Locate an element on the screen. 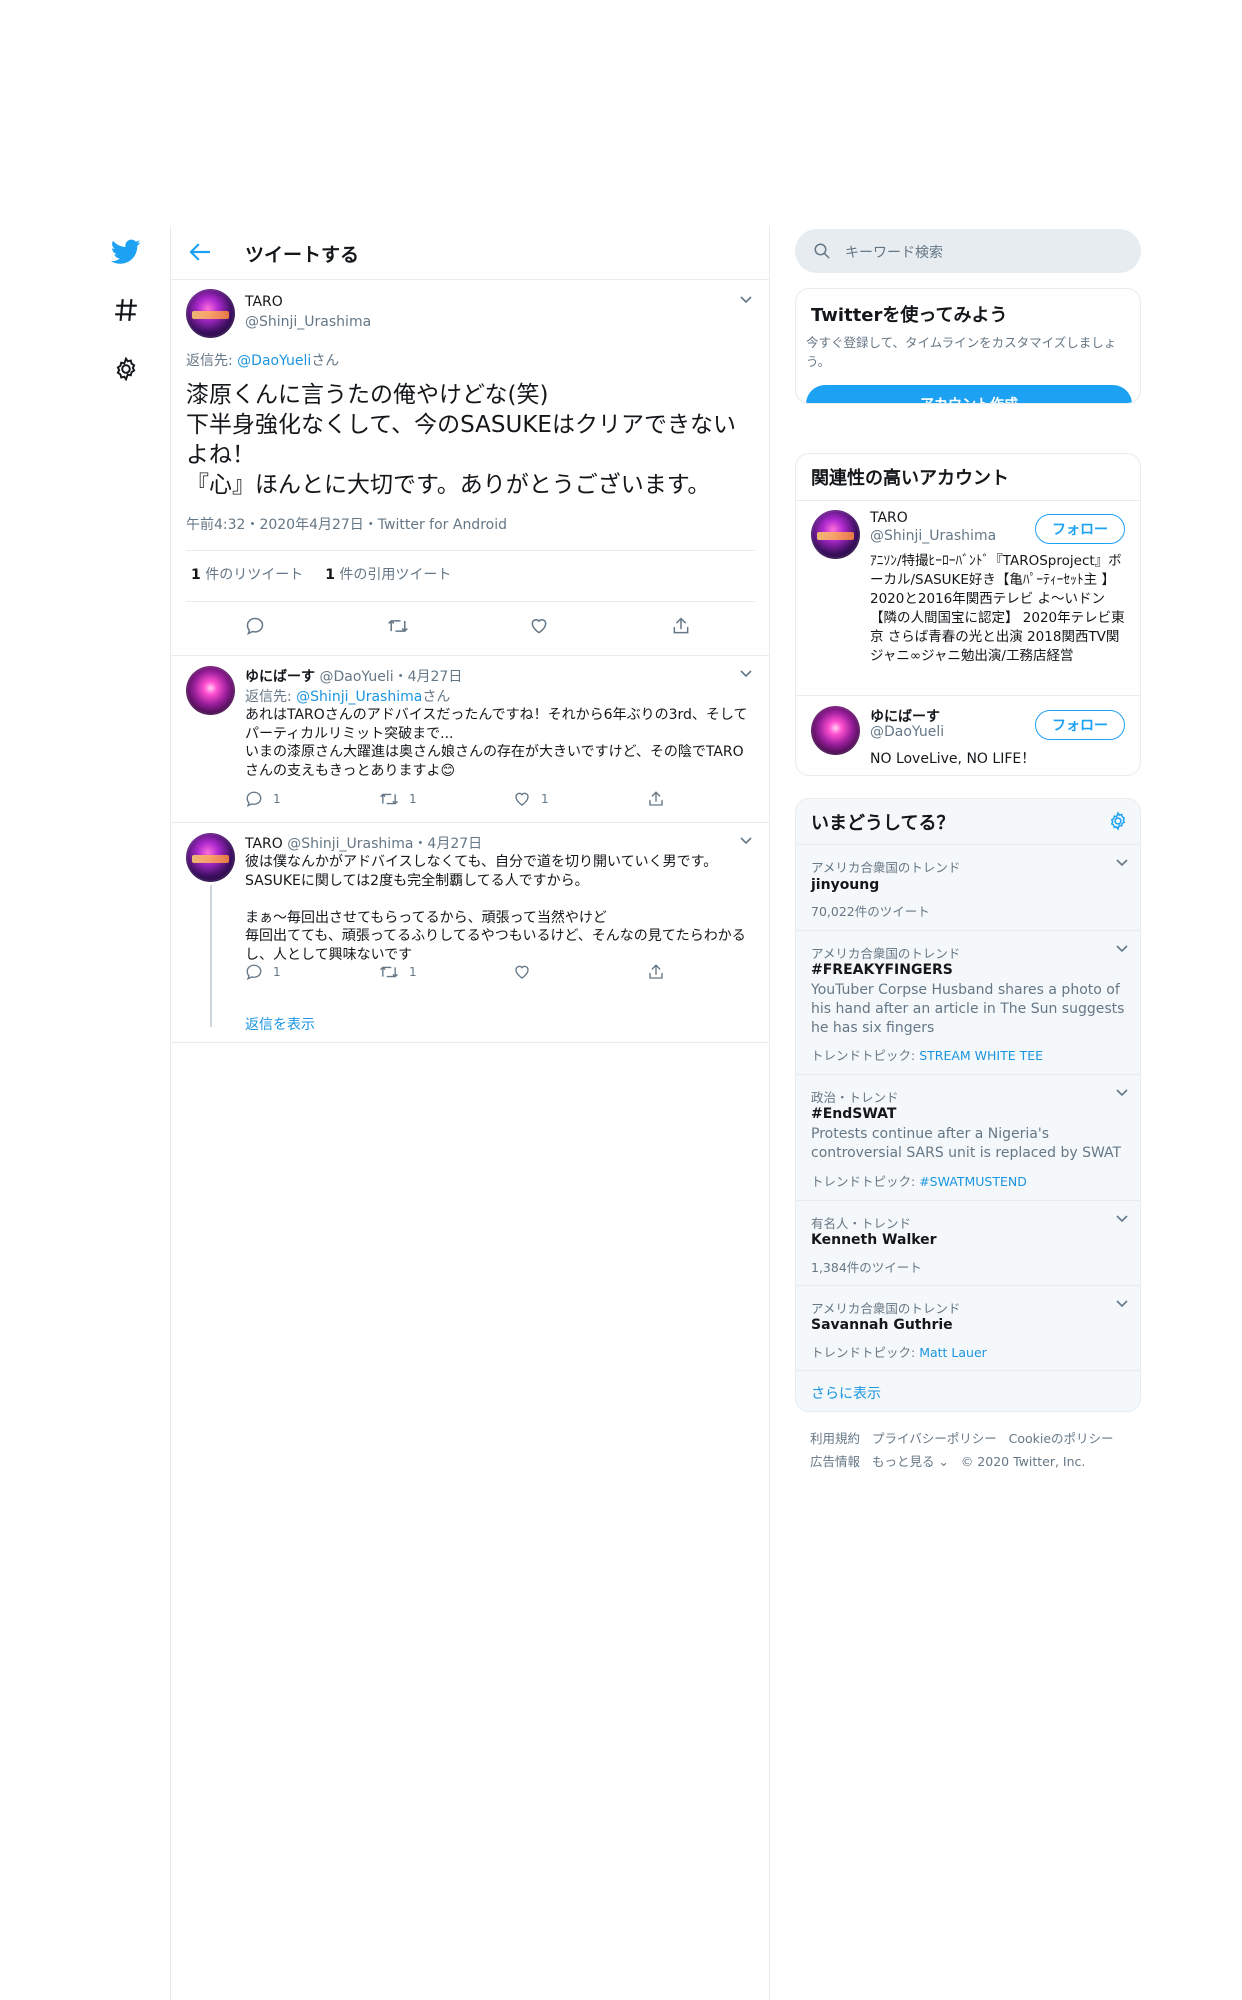  footer-link-cookies: Cookieのポリシー is located at coordinates (1061, 1438).